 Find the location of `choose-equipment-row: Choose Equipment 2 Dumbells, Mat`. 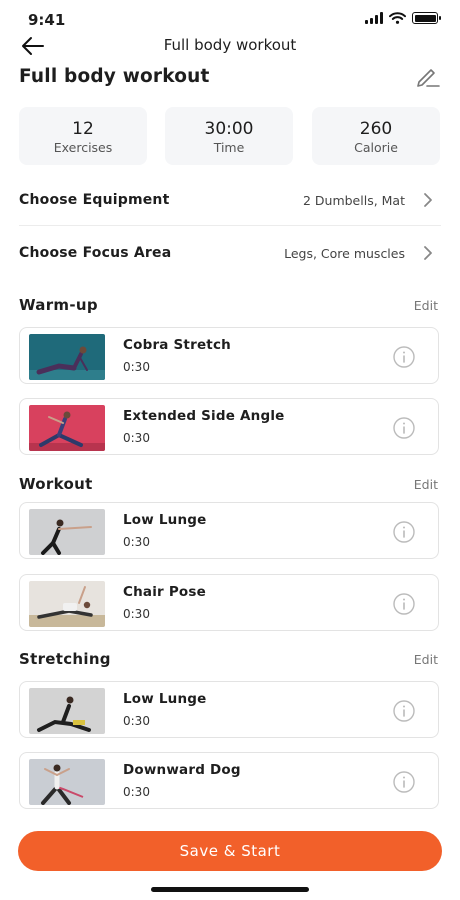

choose-equipment-row: Choose Equipment 2 Dumbells, Mat is located at coordinates (230, 200).